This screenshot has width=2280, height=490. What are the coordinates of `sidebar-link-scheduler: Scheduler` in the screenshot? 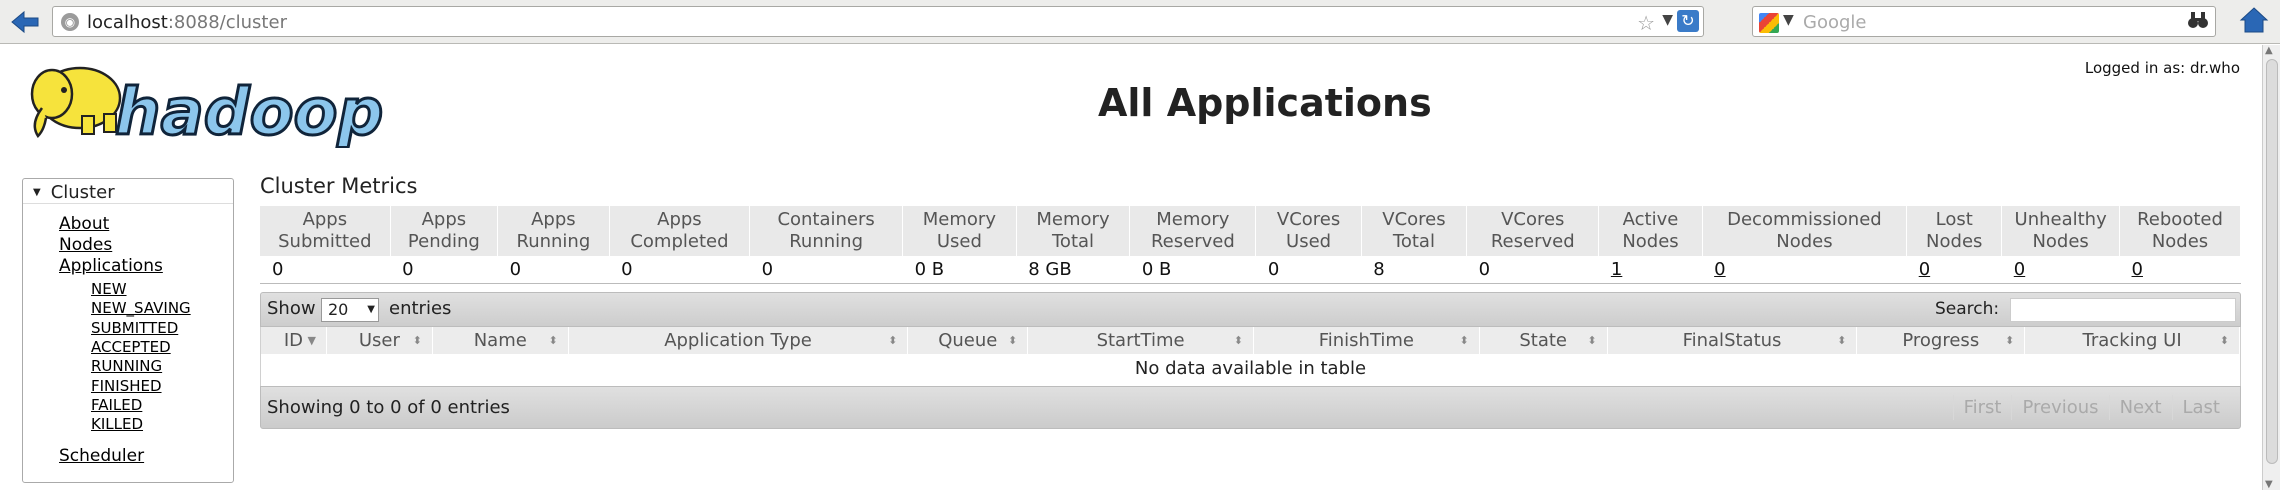 It's located at (101, 456).